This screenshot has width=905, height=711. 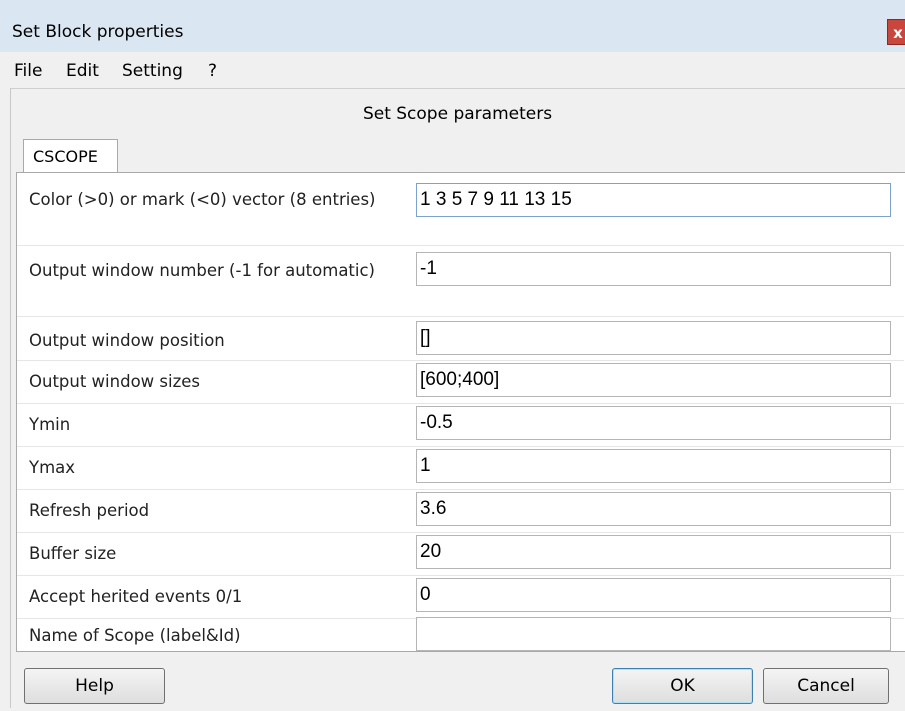 I want to click on field-row: Refresh period 3.6, so click(x=461, y=511).